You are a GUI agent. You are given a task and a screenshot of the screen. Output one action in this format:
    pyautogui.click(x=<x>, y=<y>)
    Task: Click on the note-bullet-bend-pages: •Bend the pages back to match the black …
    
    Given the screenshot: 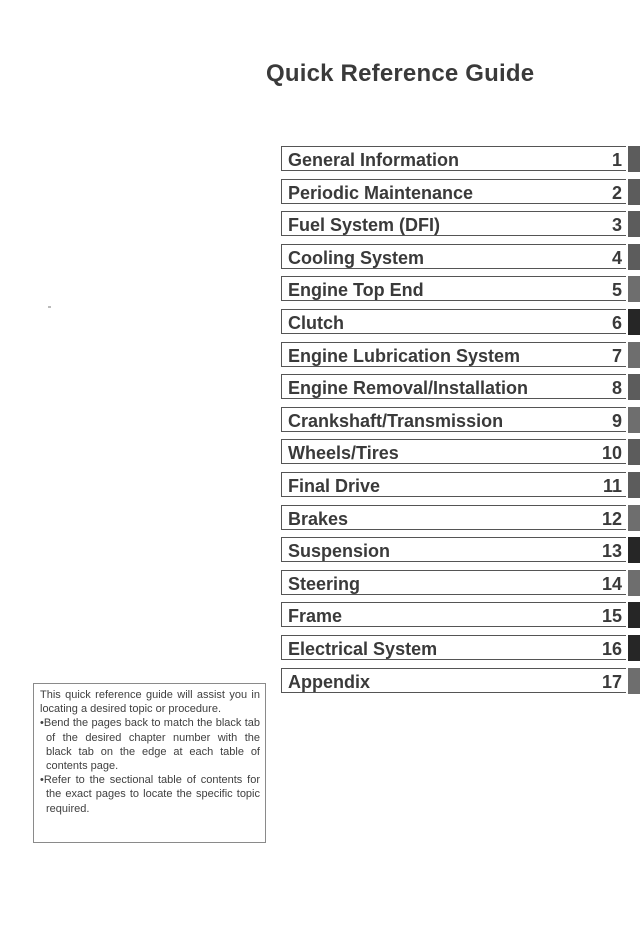 What is the action you would take?
    pyautogui.click(x=150, y=745)
    